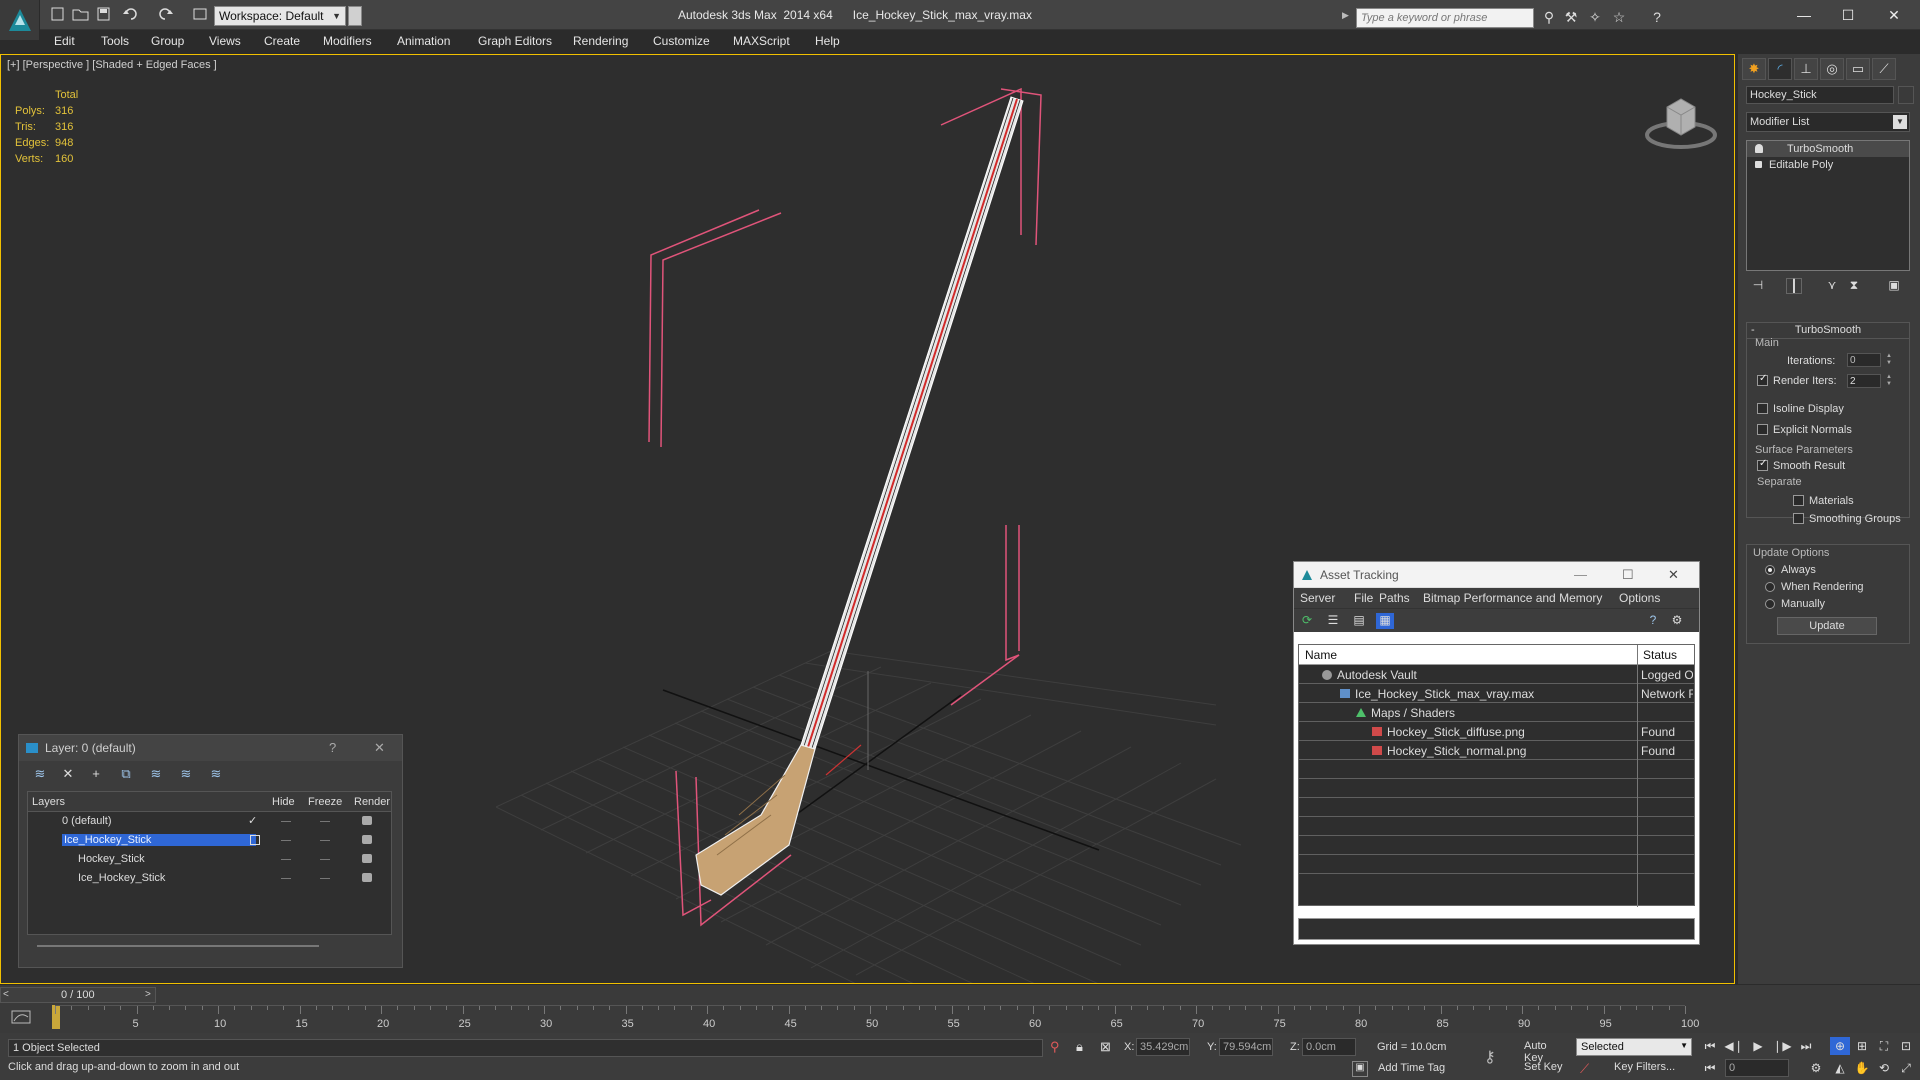 Image resolution: width=1920 pixels, height=1080 pixels. I want to click on binoculars-icon: ⚲, so click(1549, 17).